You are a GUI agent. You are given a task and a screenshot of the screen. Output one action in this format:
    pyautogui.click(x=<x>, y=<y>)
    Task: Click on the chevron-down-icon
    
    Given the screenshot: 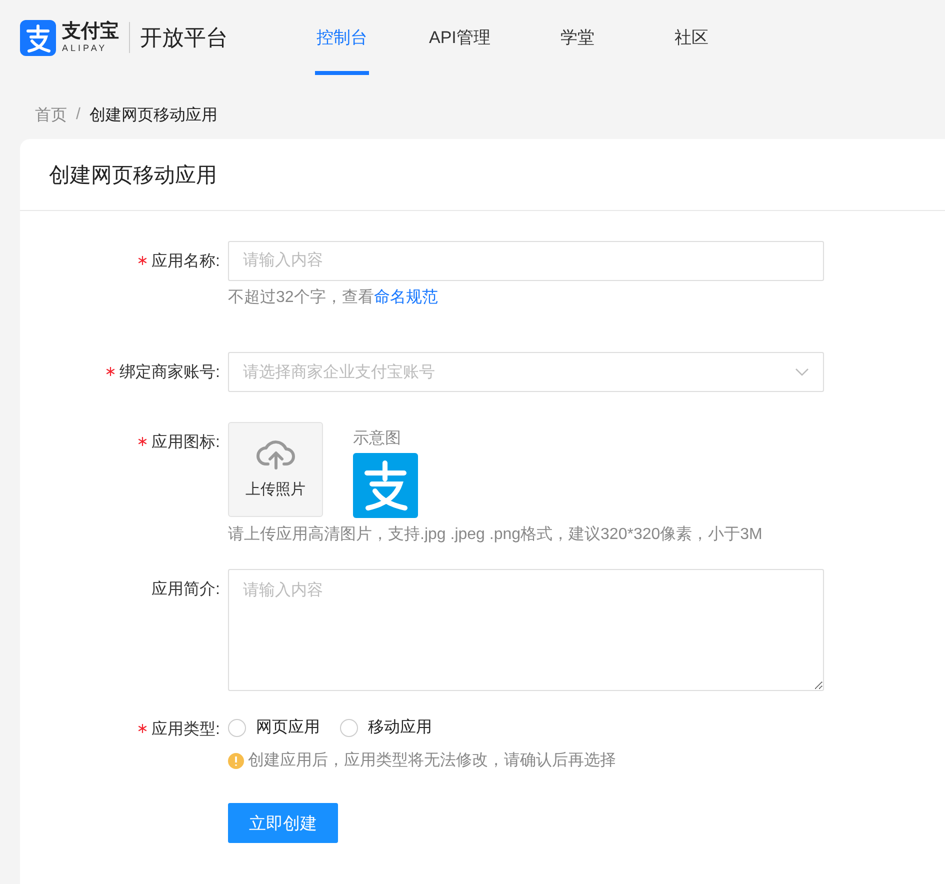 What is the action you would take?
    pyautogui.click(x=802, y=372)
    